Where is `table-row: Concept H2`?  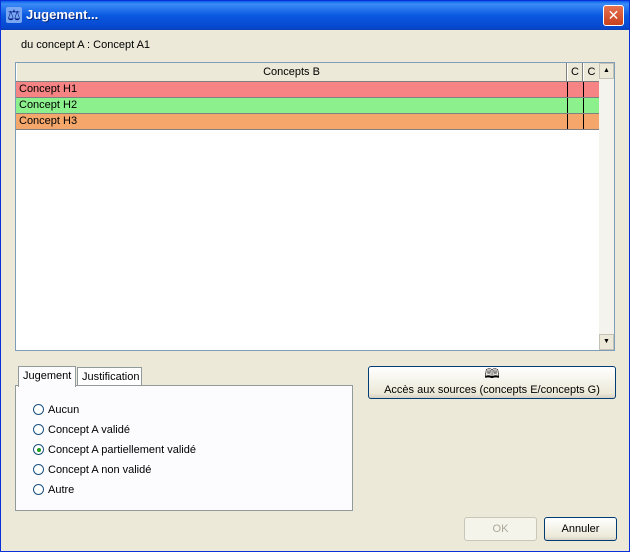 table-row: Concept H2 is located at coordinates (308, 106).